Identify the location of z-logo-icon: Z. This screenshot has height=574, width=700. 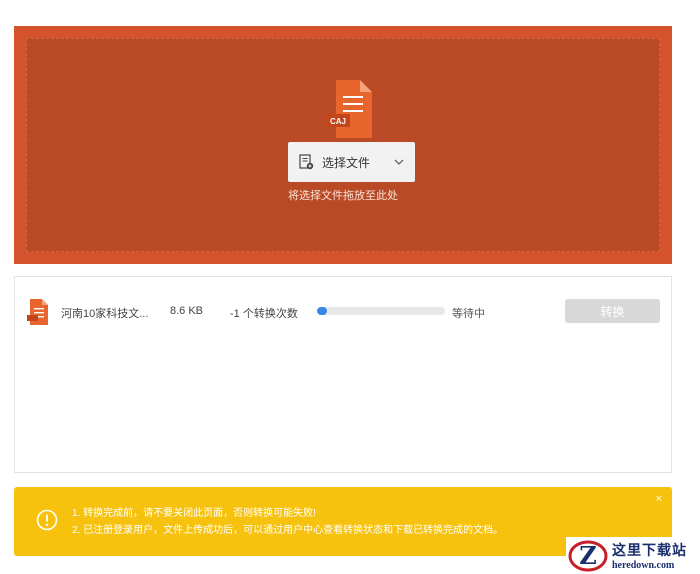
(588, 555).